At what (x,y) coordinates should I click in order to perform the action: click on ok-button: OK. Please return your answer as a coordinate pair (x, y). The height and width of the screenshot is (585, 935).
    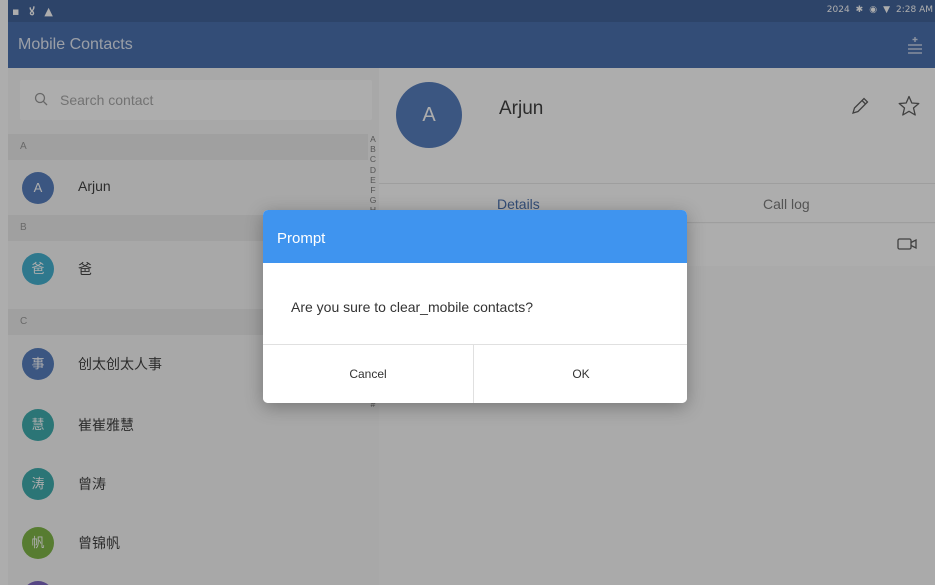
    Looking at the image, I should click on (581, 374).